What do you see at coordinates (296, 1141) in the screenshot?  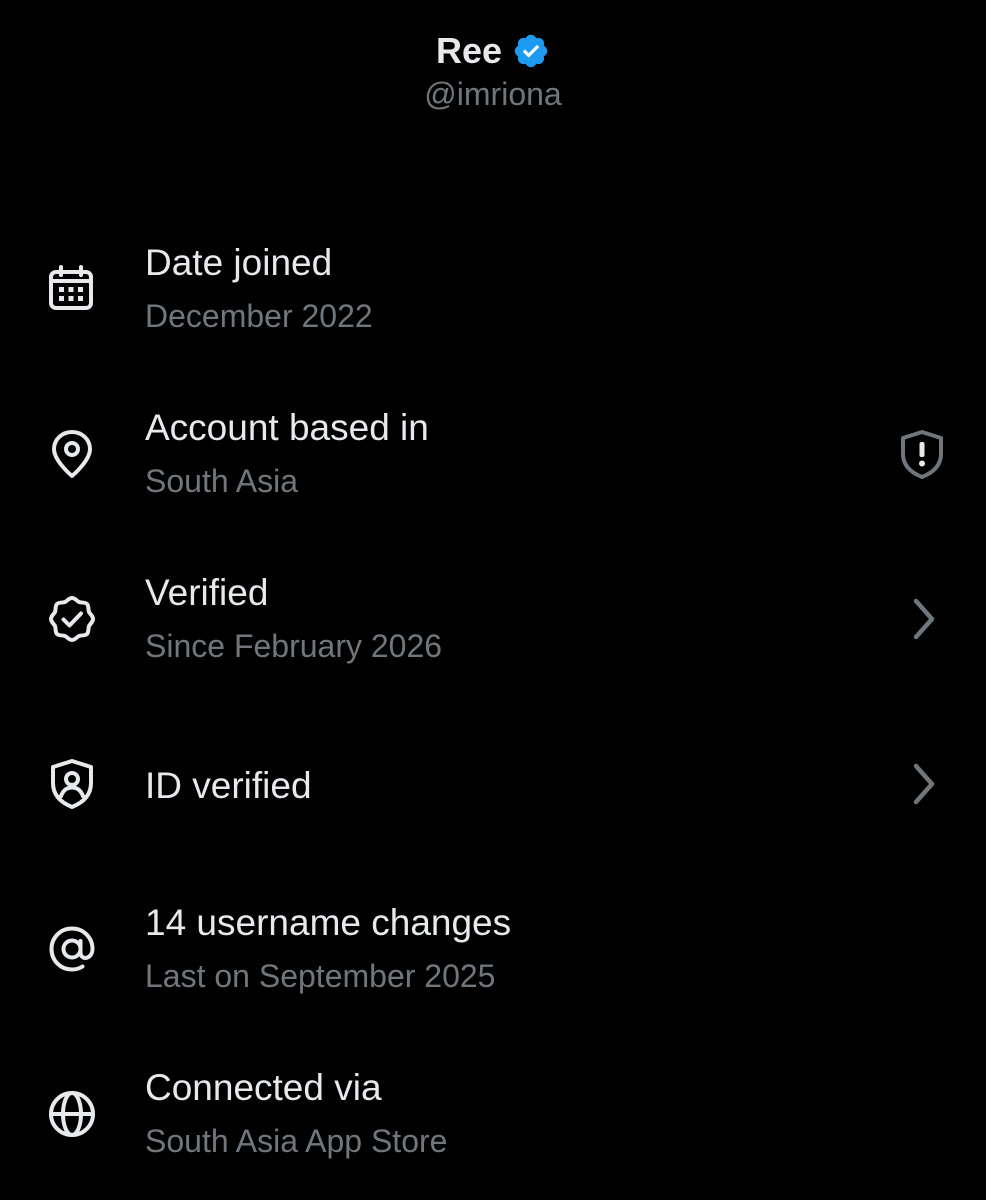 I see `row-subtitle: South Asia App Store` at bounding box center [296, 1141].